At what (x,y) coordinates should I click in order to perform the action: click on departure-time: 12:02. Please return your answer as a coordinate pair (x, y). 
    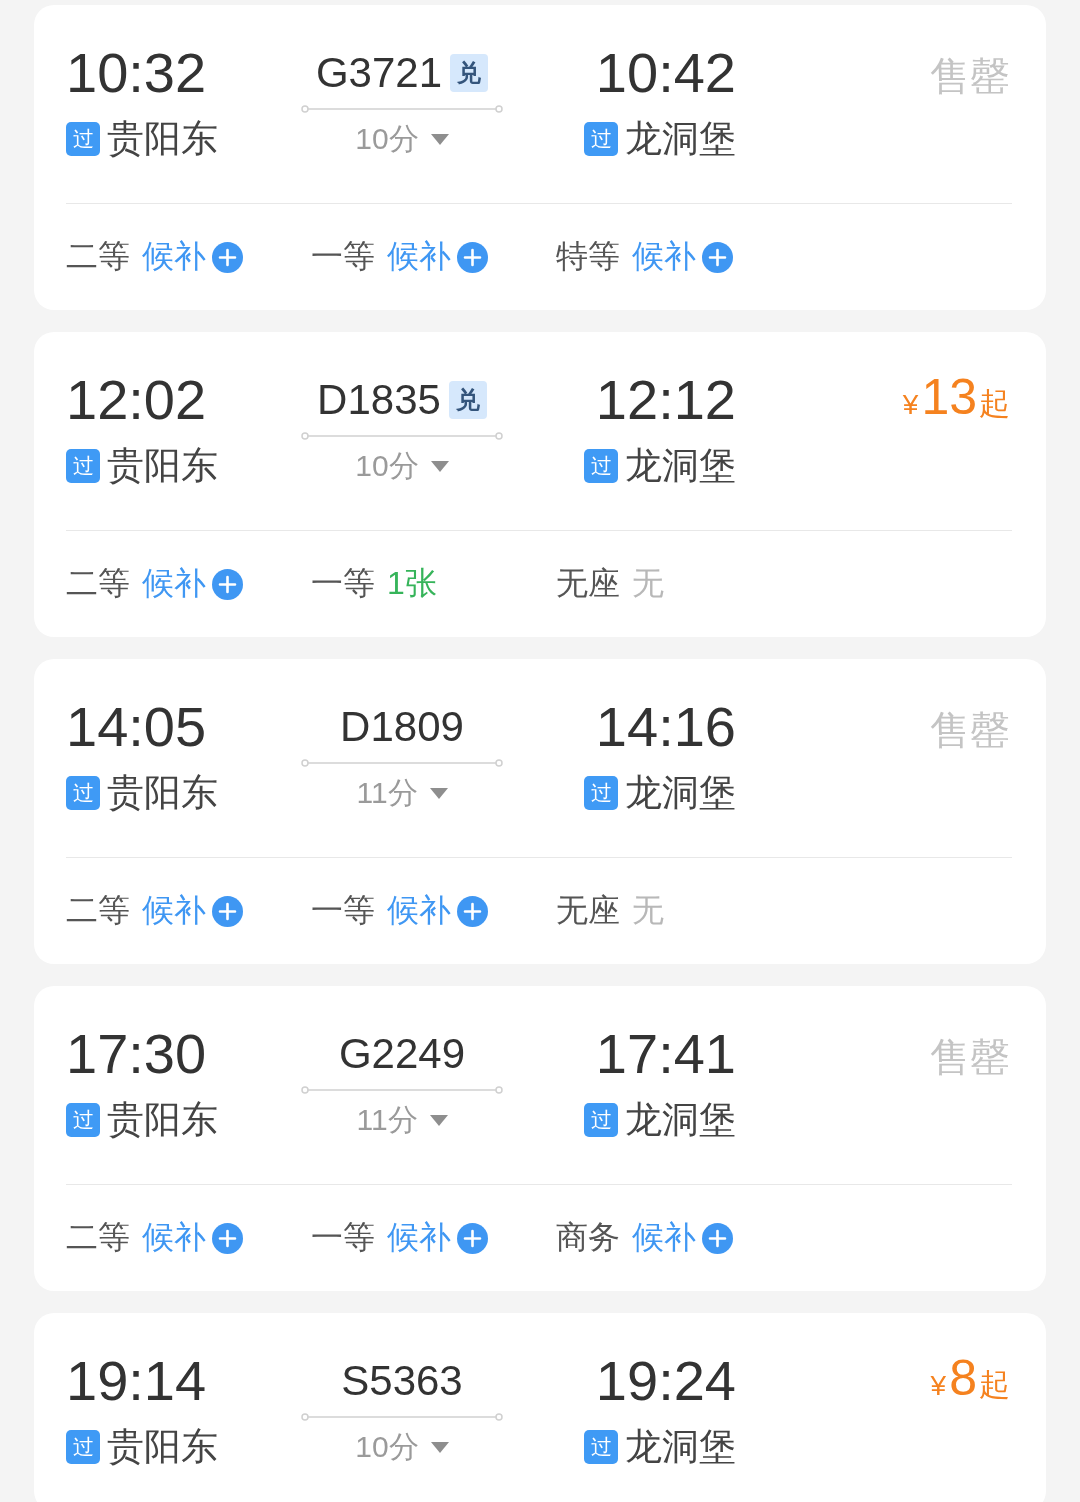
    Looking at the image, I should click on (137, 400).